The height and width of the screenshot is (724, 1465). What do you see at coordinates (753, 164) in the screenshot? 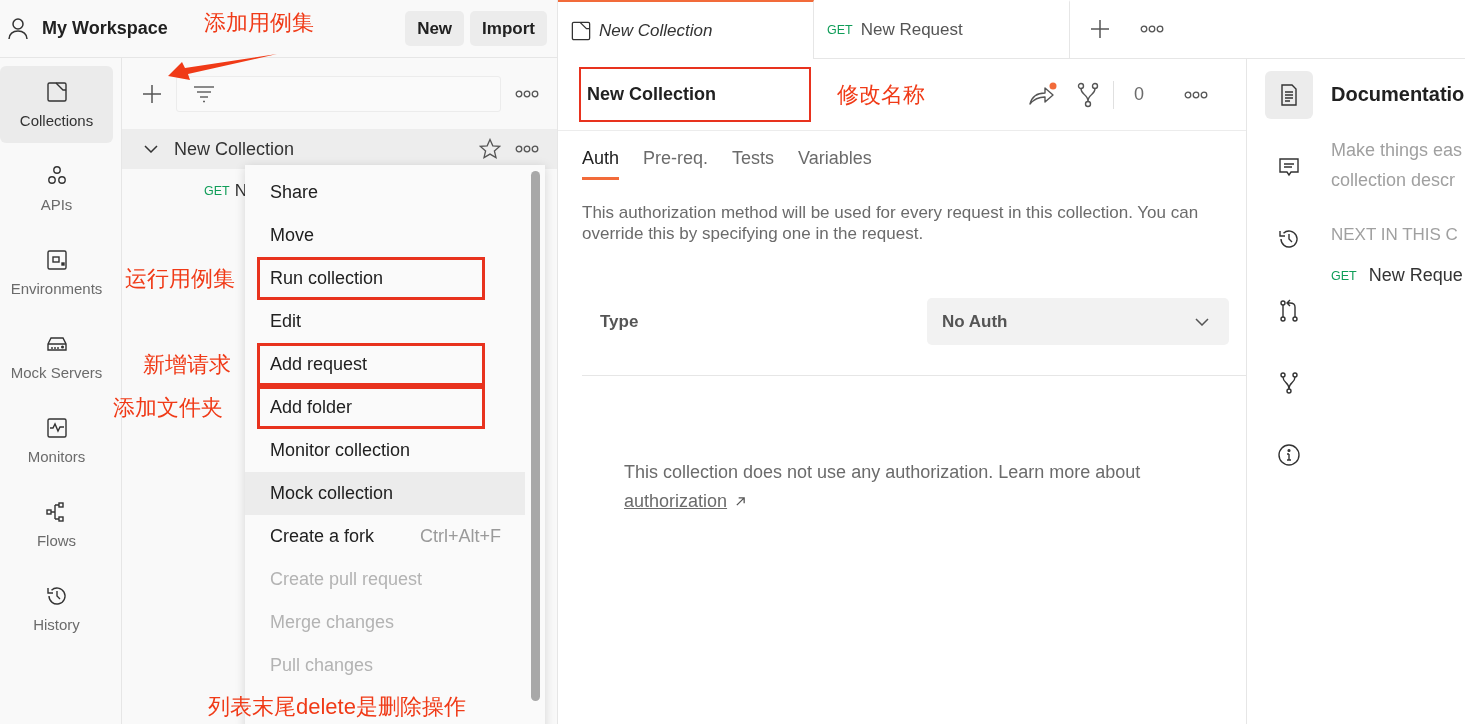
I see `tab: Tests` at bounding box center [753, 164].